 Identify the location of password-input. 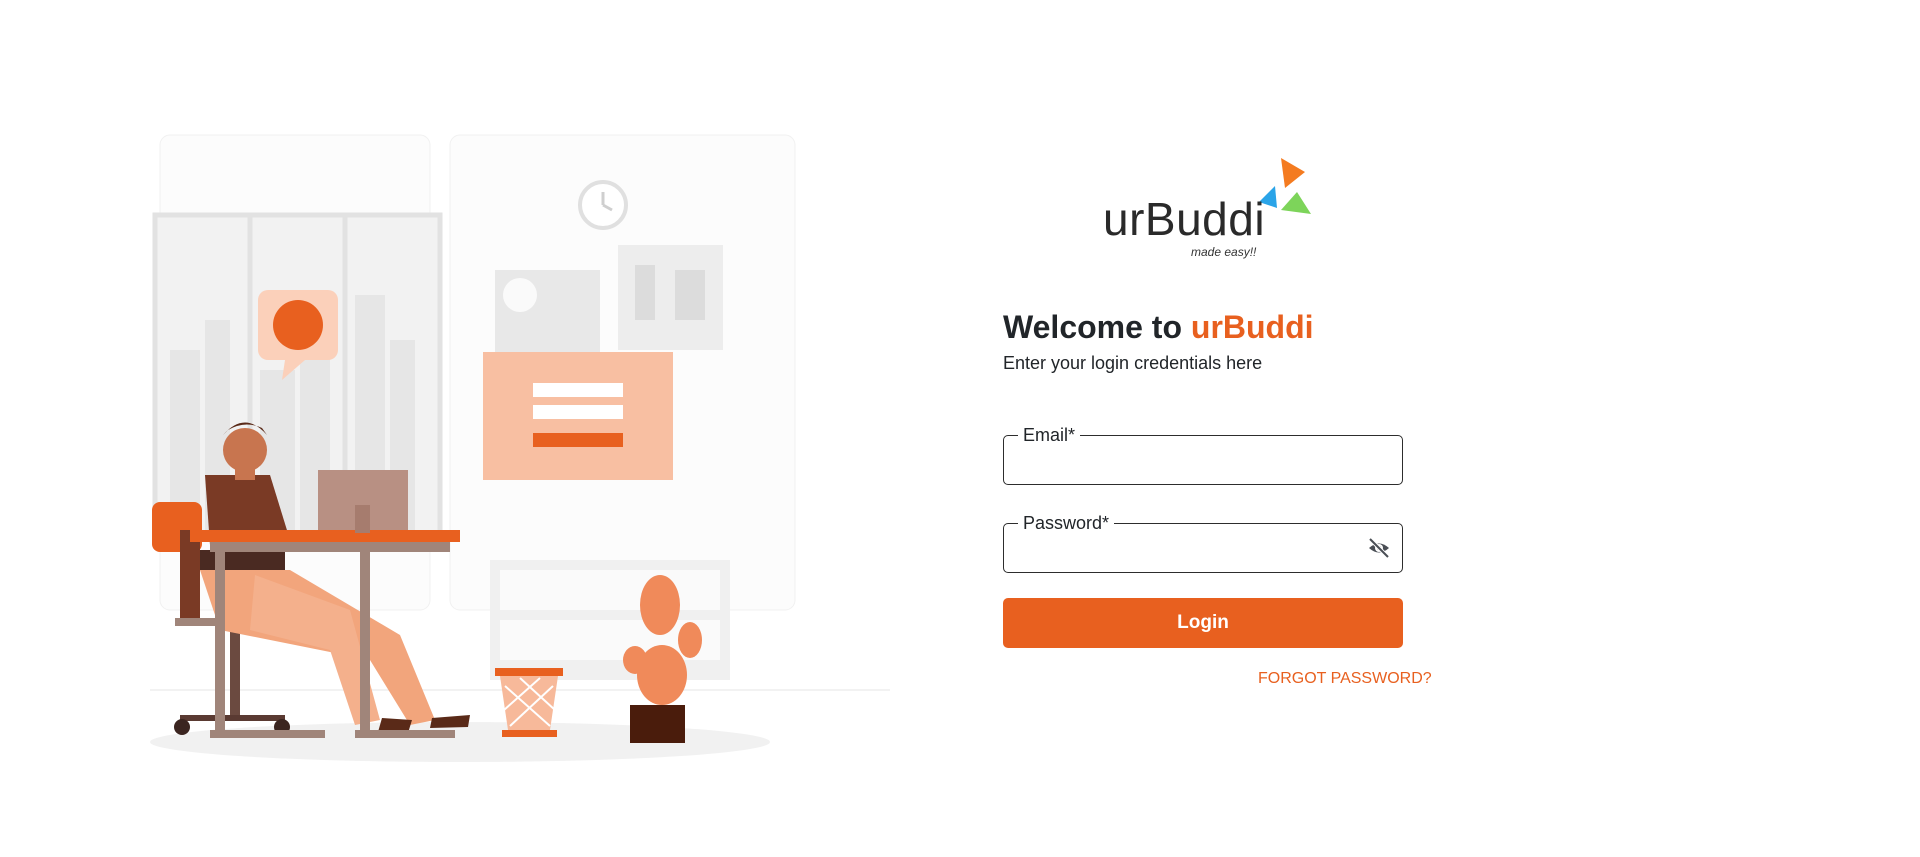
(1203, 548).